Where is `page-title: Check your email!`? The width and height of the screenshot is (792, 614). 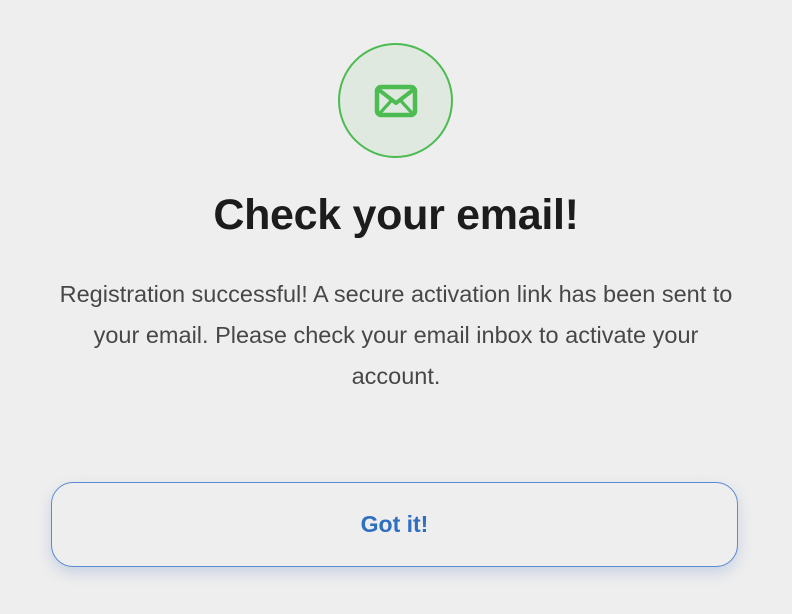
page-title: Check your email! is located at coordinates (396, 215).